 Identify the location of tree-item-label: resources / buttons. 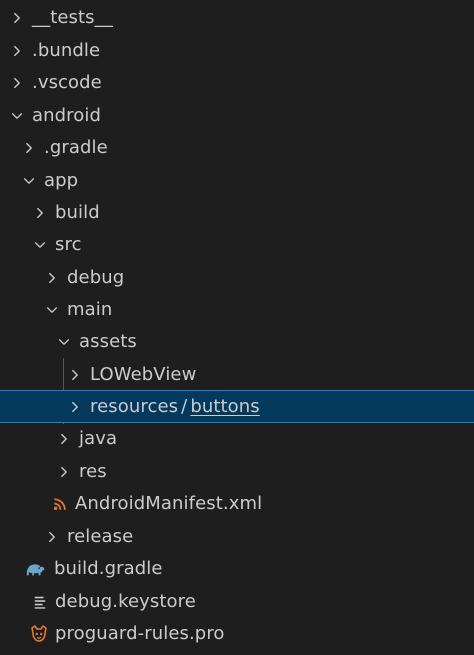
(175, 407).